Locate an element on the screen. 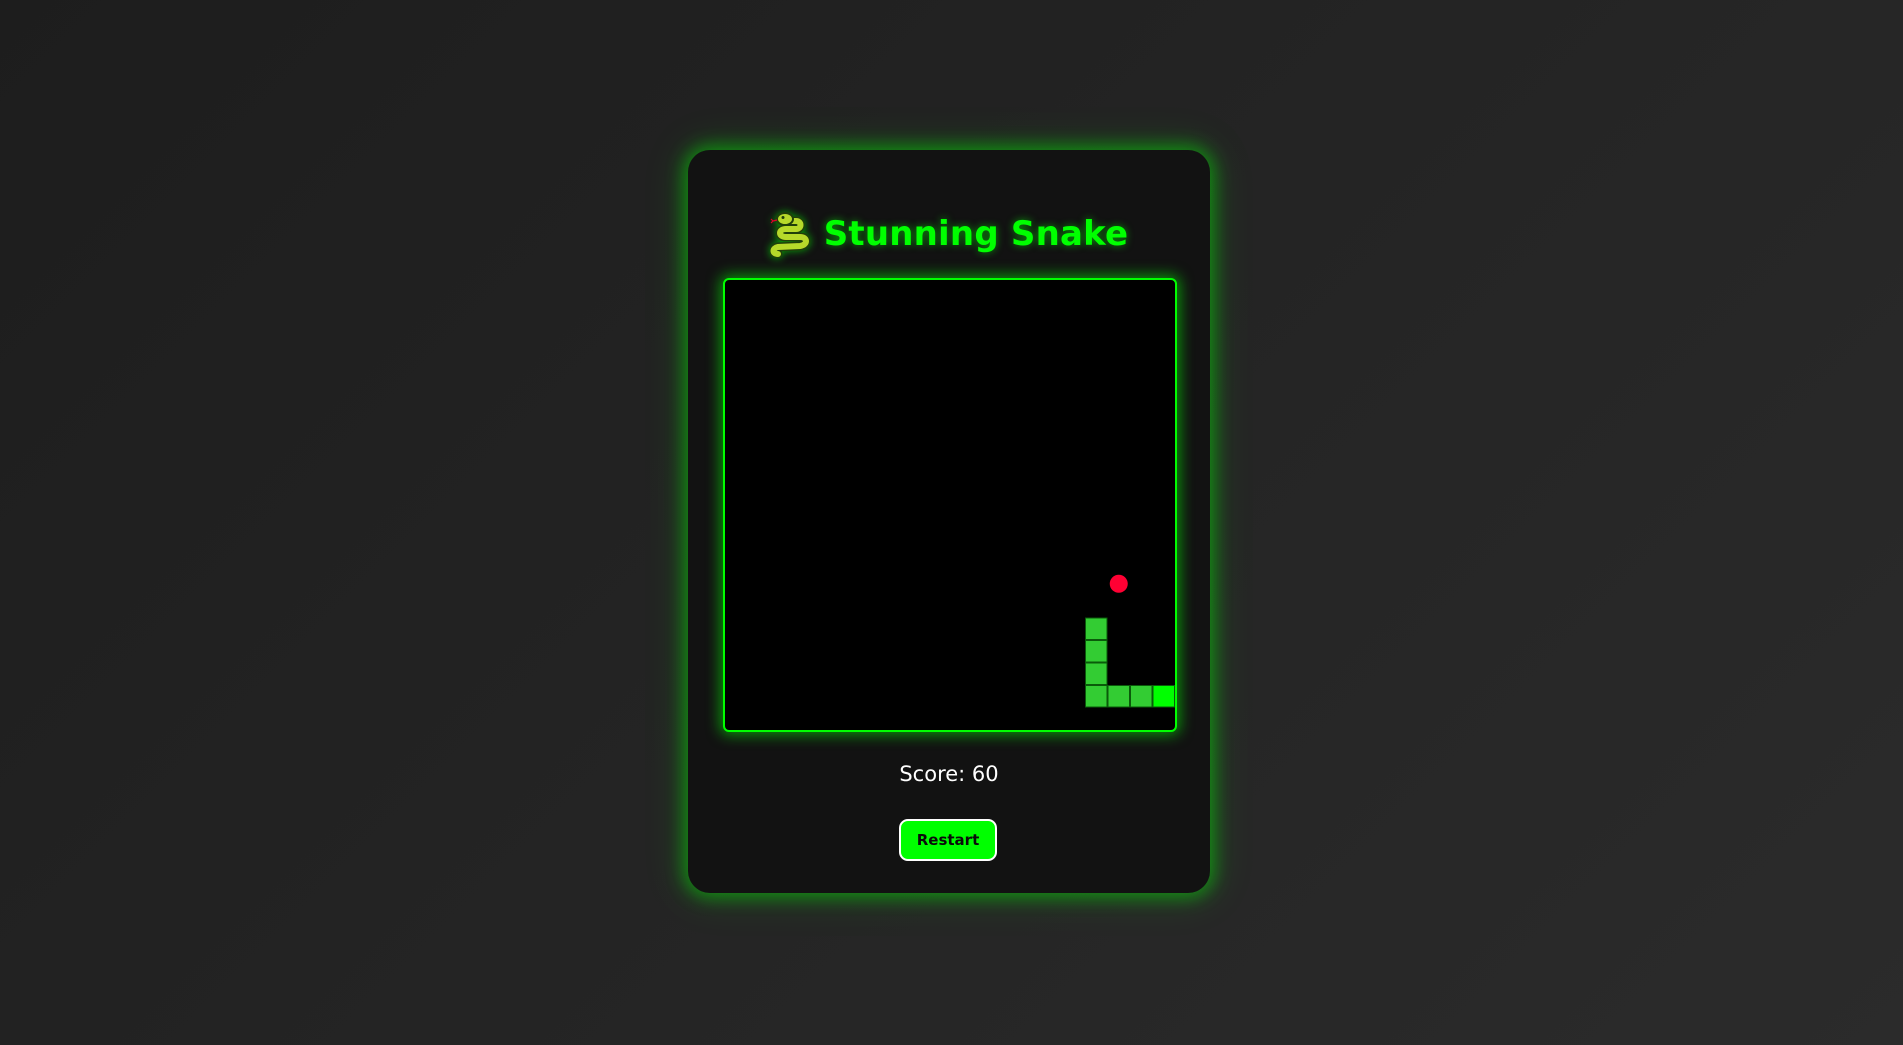  page-title: Stunning Snake is located at coordinates (976, 234).